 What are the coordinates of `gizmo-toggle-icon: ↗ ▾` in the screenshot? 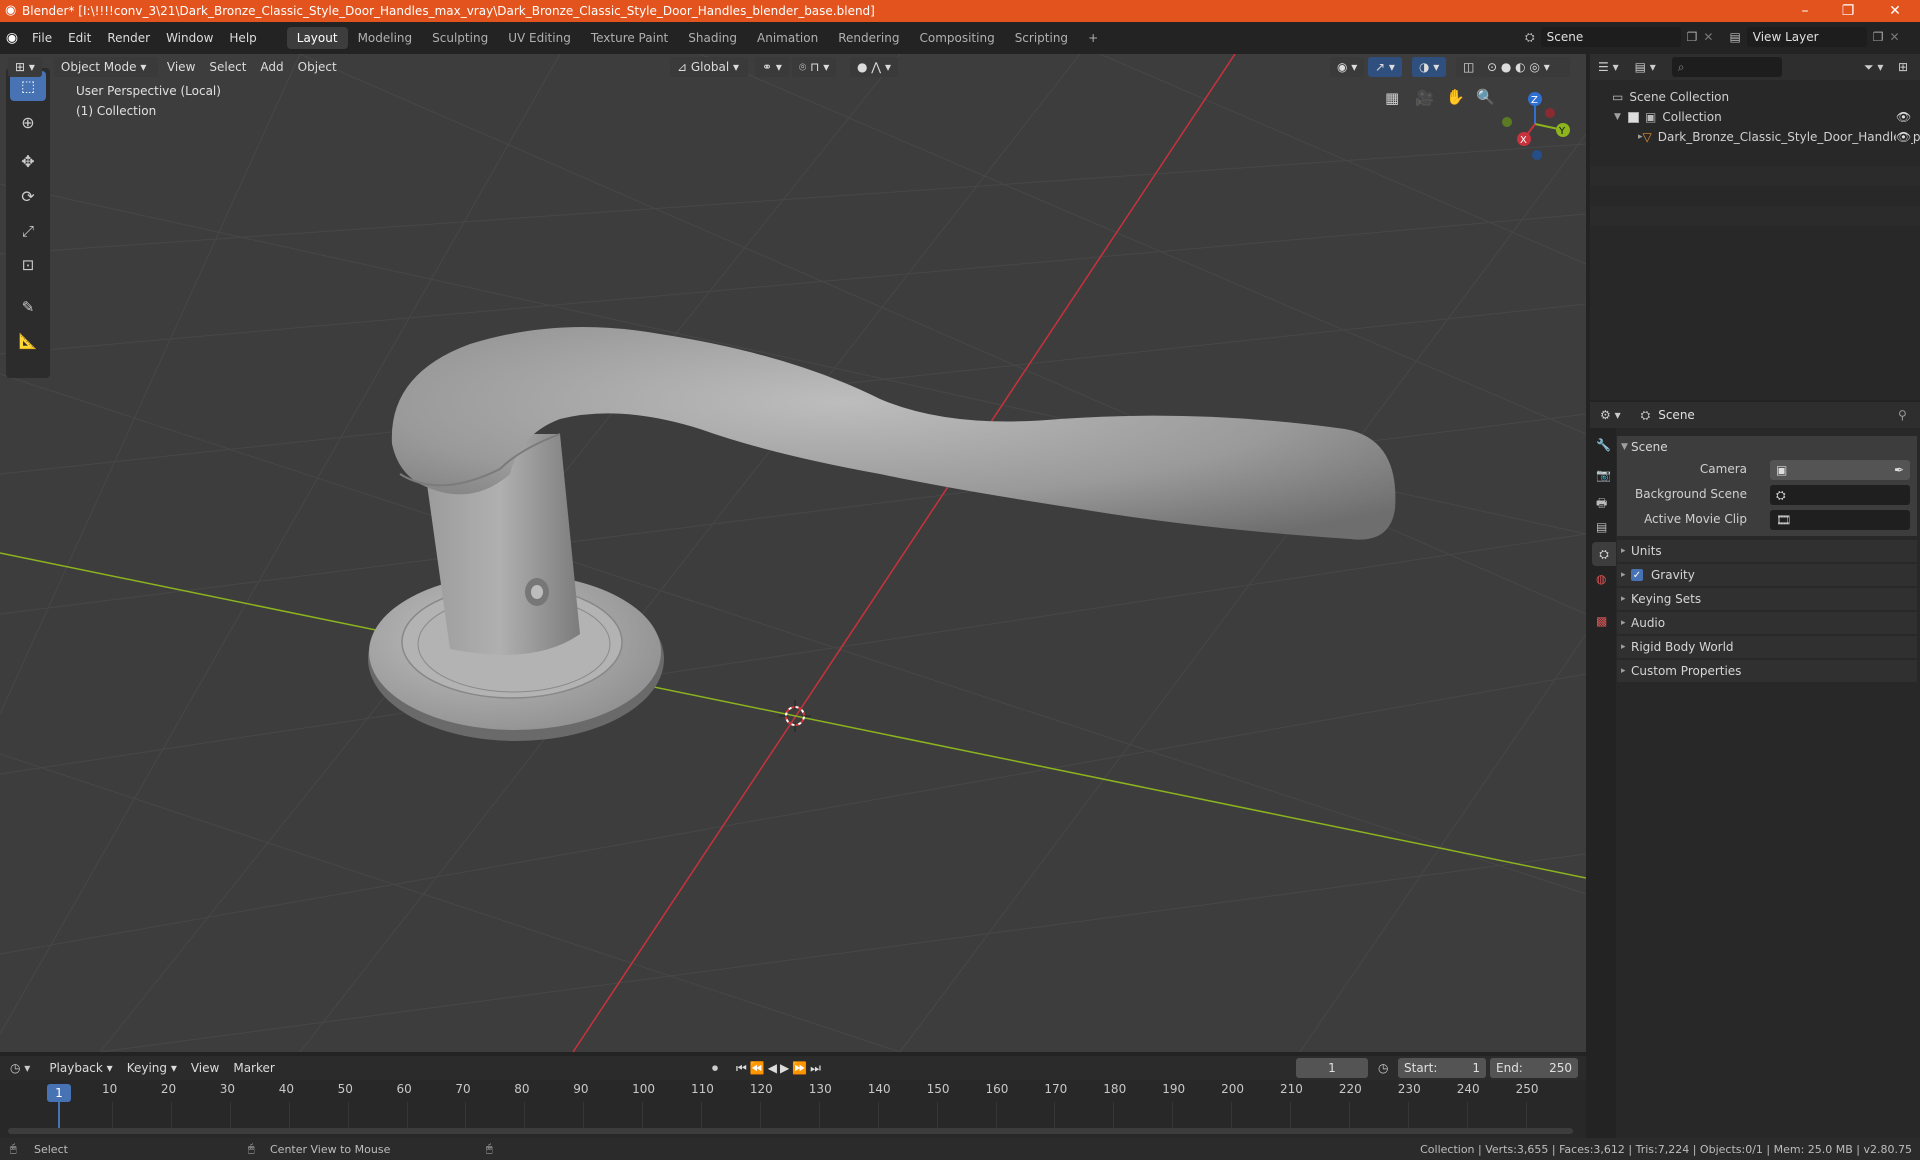 It's located at (1385, 67).